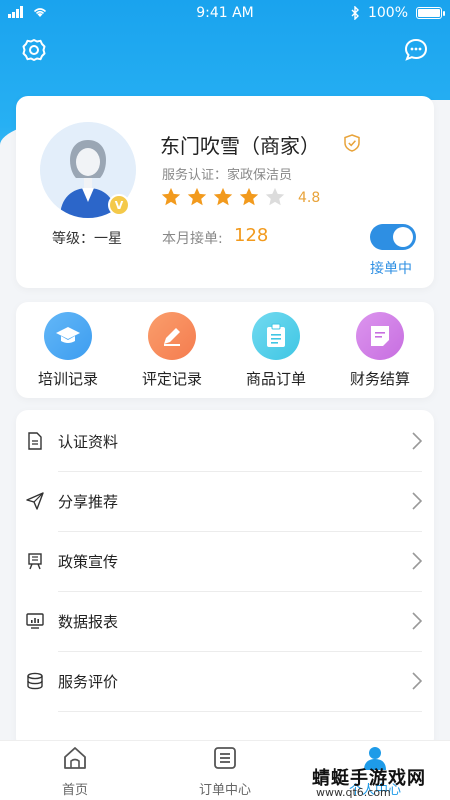 This screenshot has width=450, height=800. I want to click on quick-actions-card: 培训记录 评定记录 商品订单 财务结算, so click(225, 350).